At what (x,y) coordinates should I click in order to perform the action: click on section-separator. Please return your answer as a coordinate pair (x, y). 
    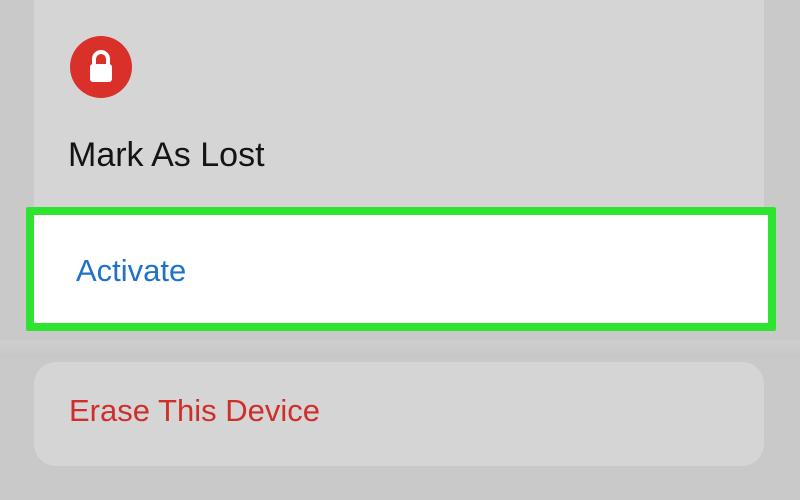
    Looking at the image, I should click on (400, 349).